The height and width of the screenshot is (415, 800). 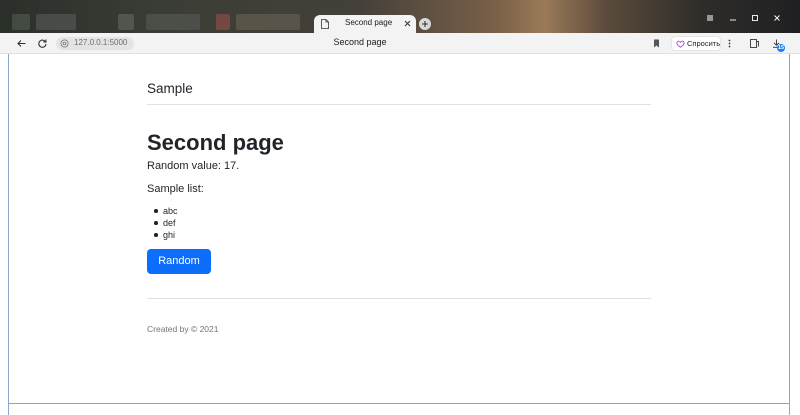 What do you see at coordinates (64, 43) in the screenshot?
I see `site-info-icon` at bounding box center [64, 43].